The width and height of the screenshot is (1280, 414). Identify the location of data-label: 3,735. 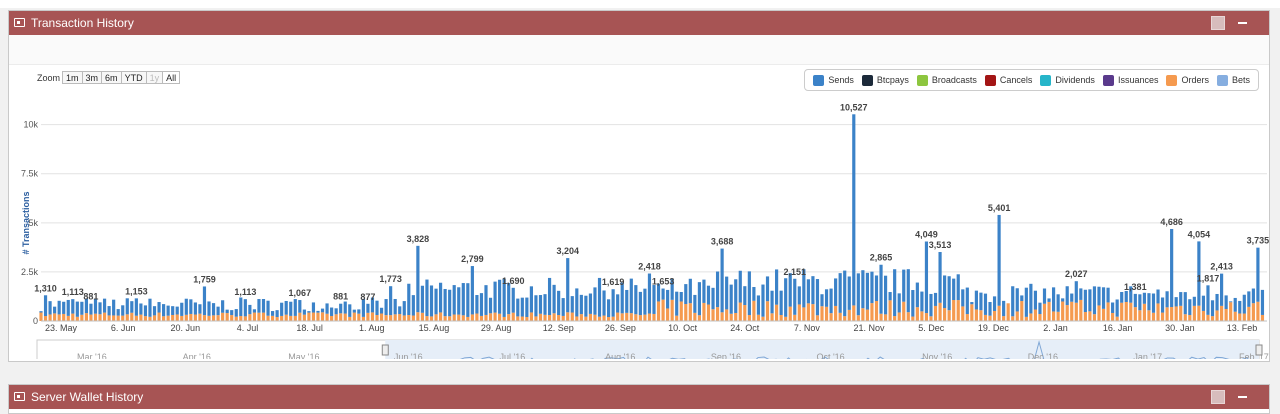
(1258, 241).